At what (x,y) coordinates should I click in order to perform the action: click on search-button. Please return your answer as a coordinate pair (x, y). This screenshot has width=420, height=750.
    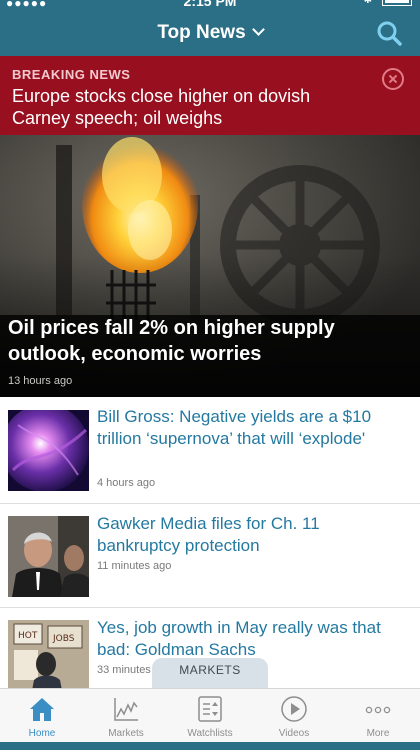
    Looking at the image, I should click on (389, 33).